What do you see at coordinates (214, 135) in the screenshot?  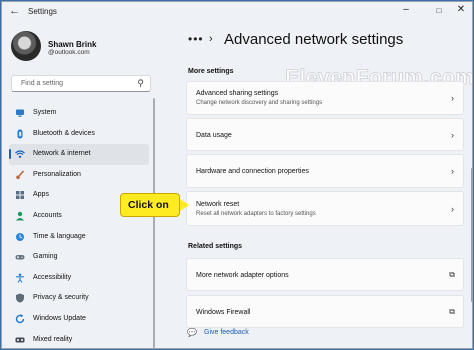 I see `item-title: Data usage` at bounding box center [214, 135].